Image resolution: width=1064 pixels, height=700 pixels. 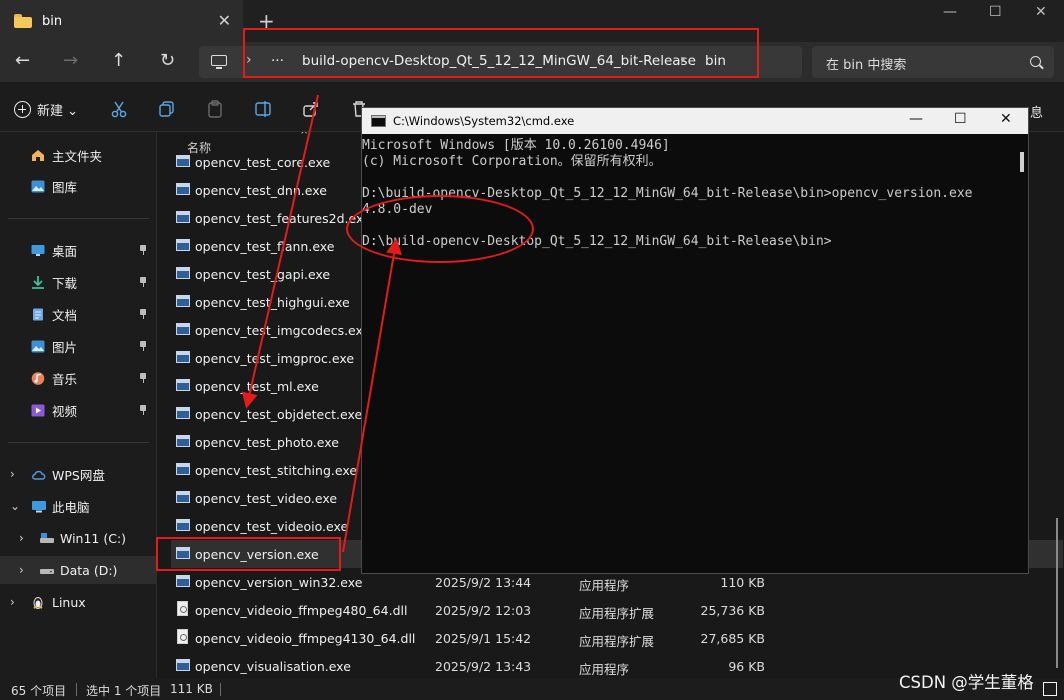 I want to click on file-name: opencv_test_highgui.exe, so click(x=272, y=302).